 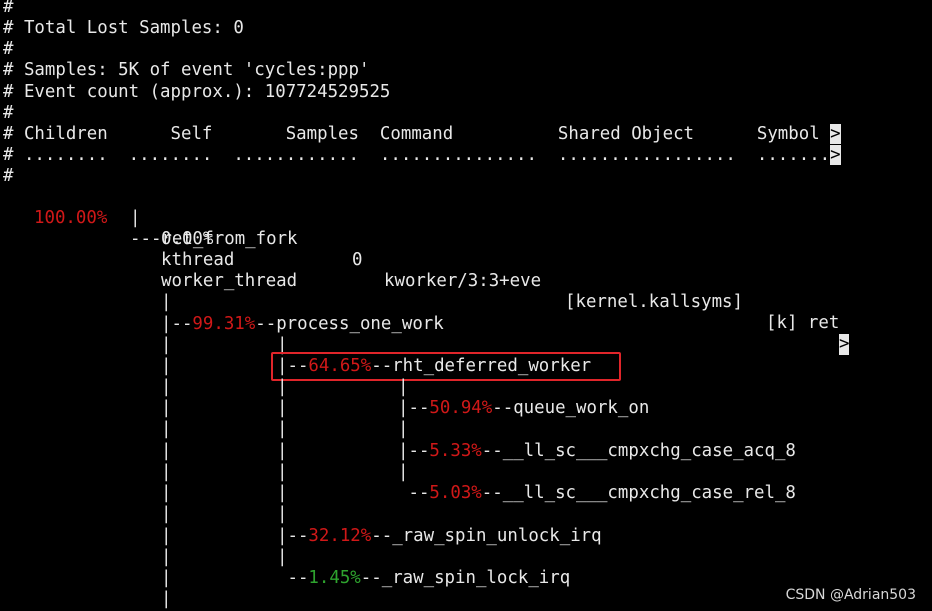 What do you see at coordinates (649, 493) in the screenshot?
I see `function-name: __ll_sc___cmpxchg_case_rel_8` at bounding box center [649, 493].